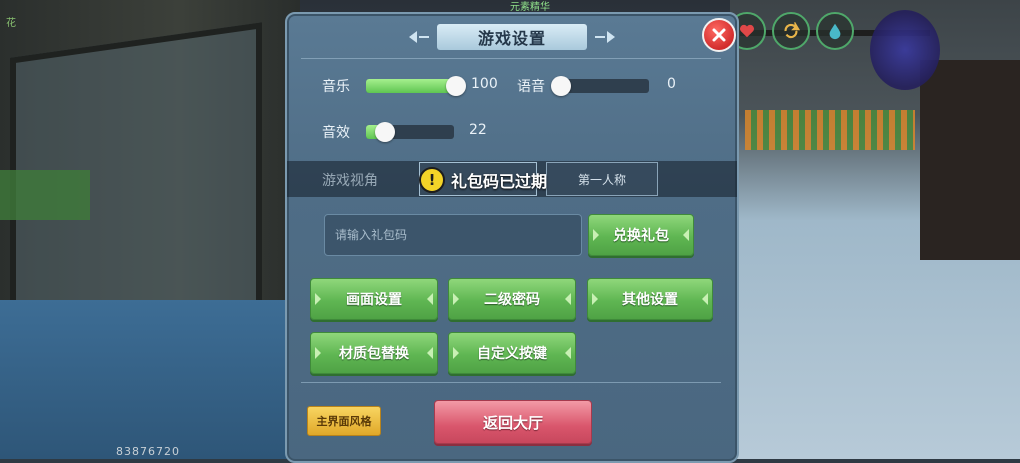 This screenshot has height=463, width=1020. Describe the element at coordinates (150, 379) in the screenshot. I see `scene-water-floor` at that location.